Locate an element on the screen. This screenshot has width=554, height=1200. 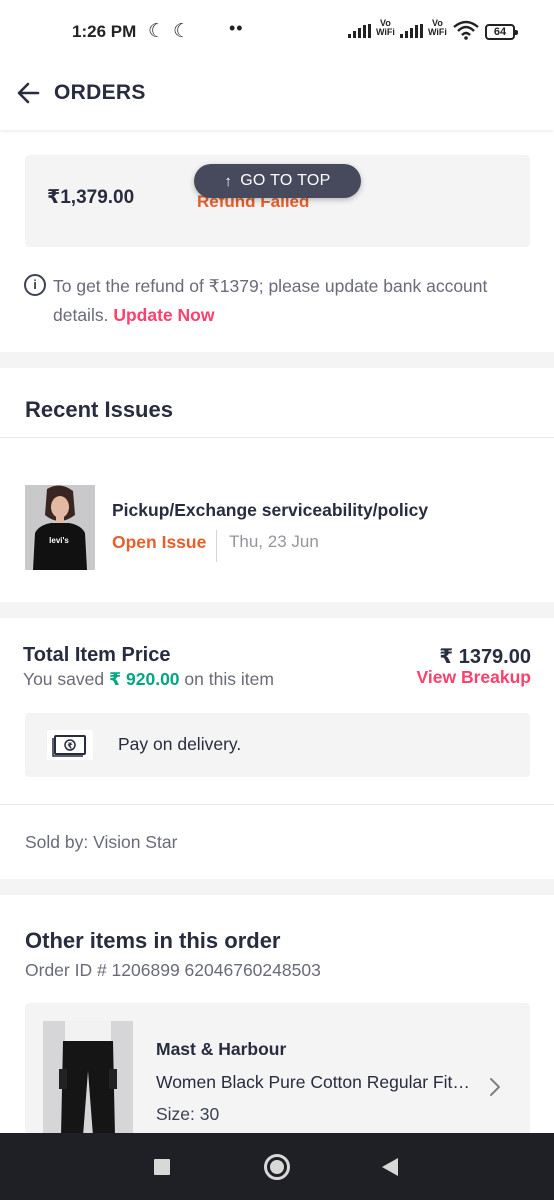
info-icon: i is located at coordinates (35, 285).